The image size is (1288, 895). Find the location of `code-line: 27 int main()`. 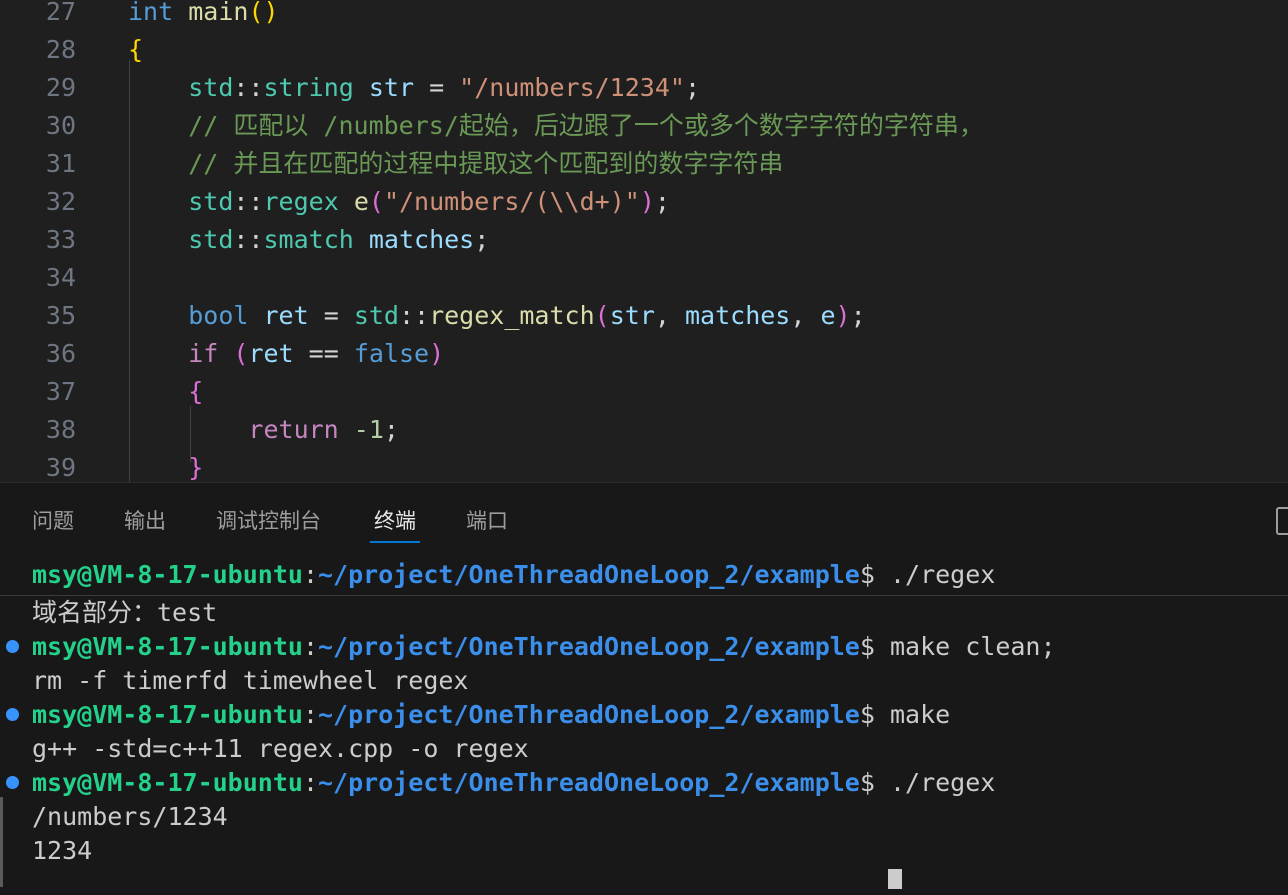

code-line: 27 int main() is located at coordinates (644, 15).